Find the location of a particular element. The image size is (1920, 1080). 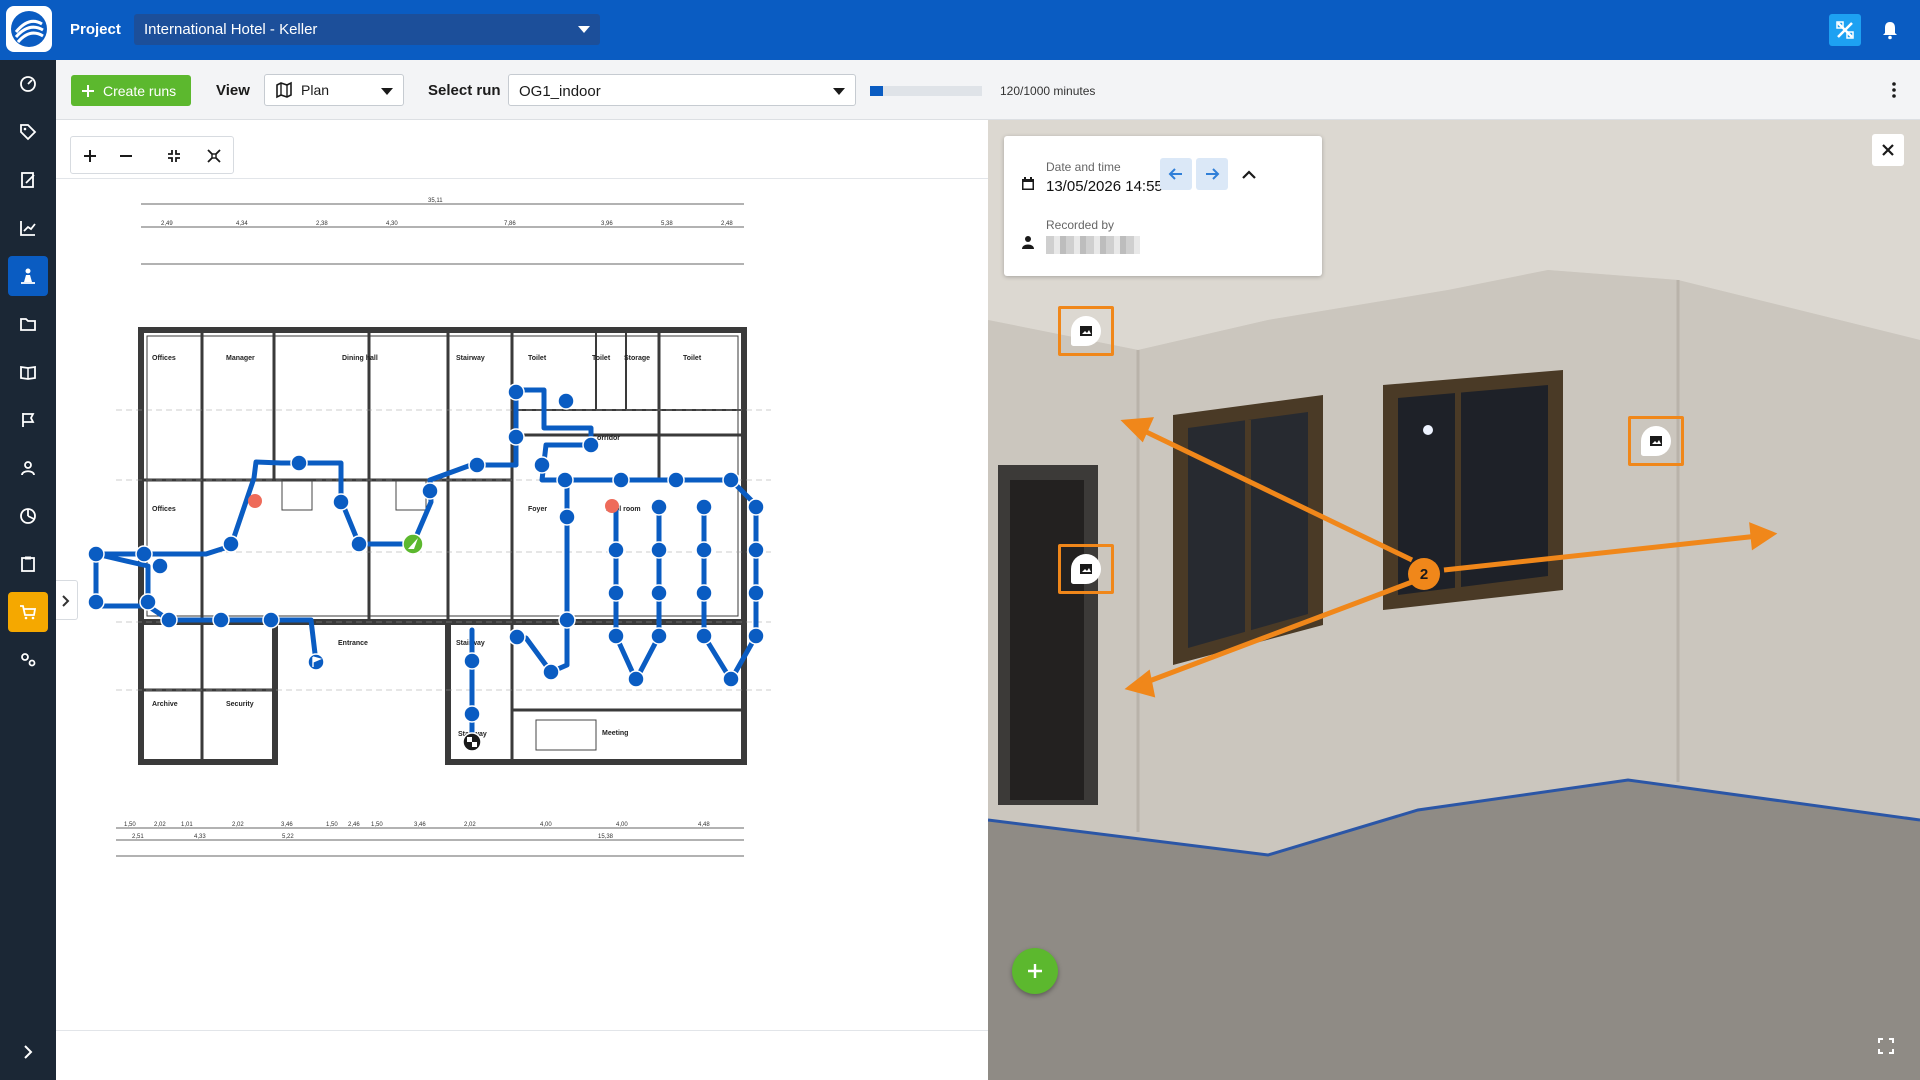

collapse-view-button is located at coordinates (214, 156).